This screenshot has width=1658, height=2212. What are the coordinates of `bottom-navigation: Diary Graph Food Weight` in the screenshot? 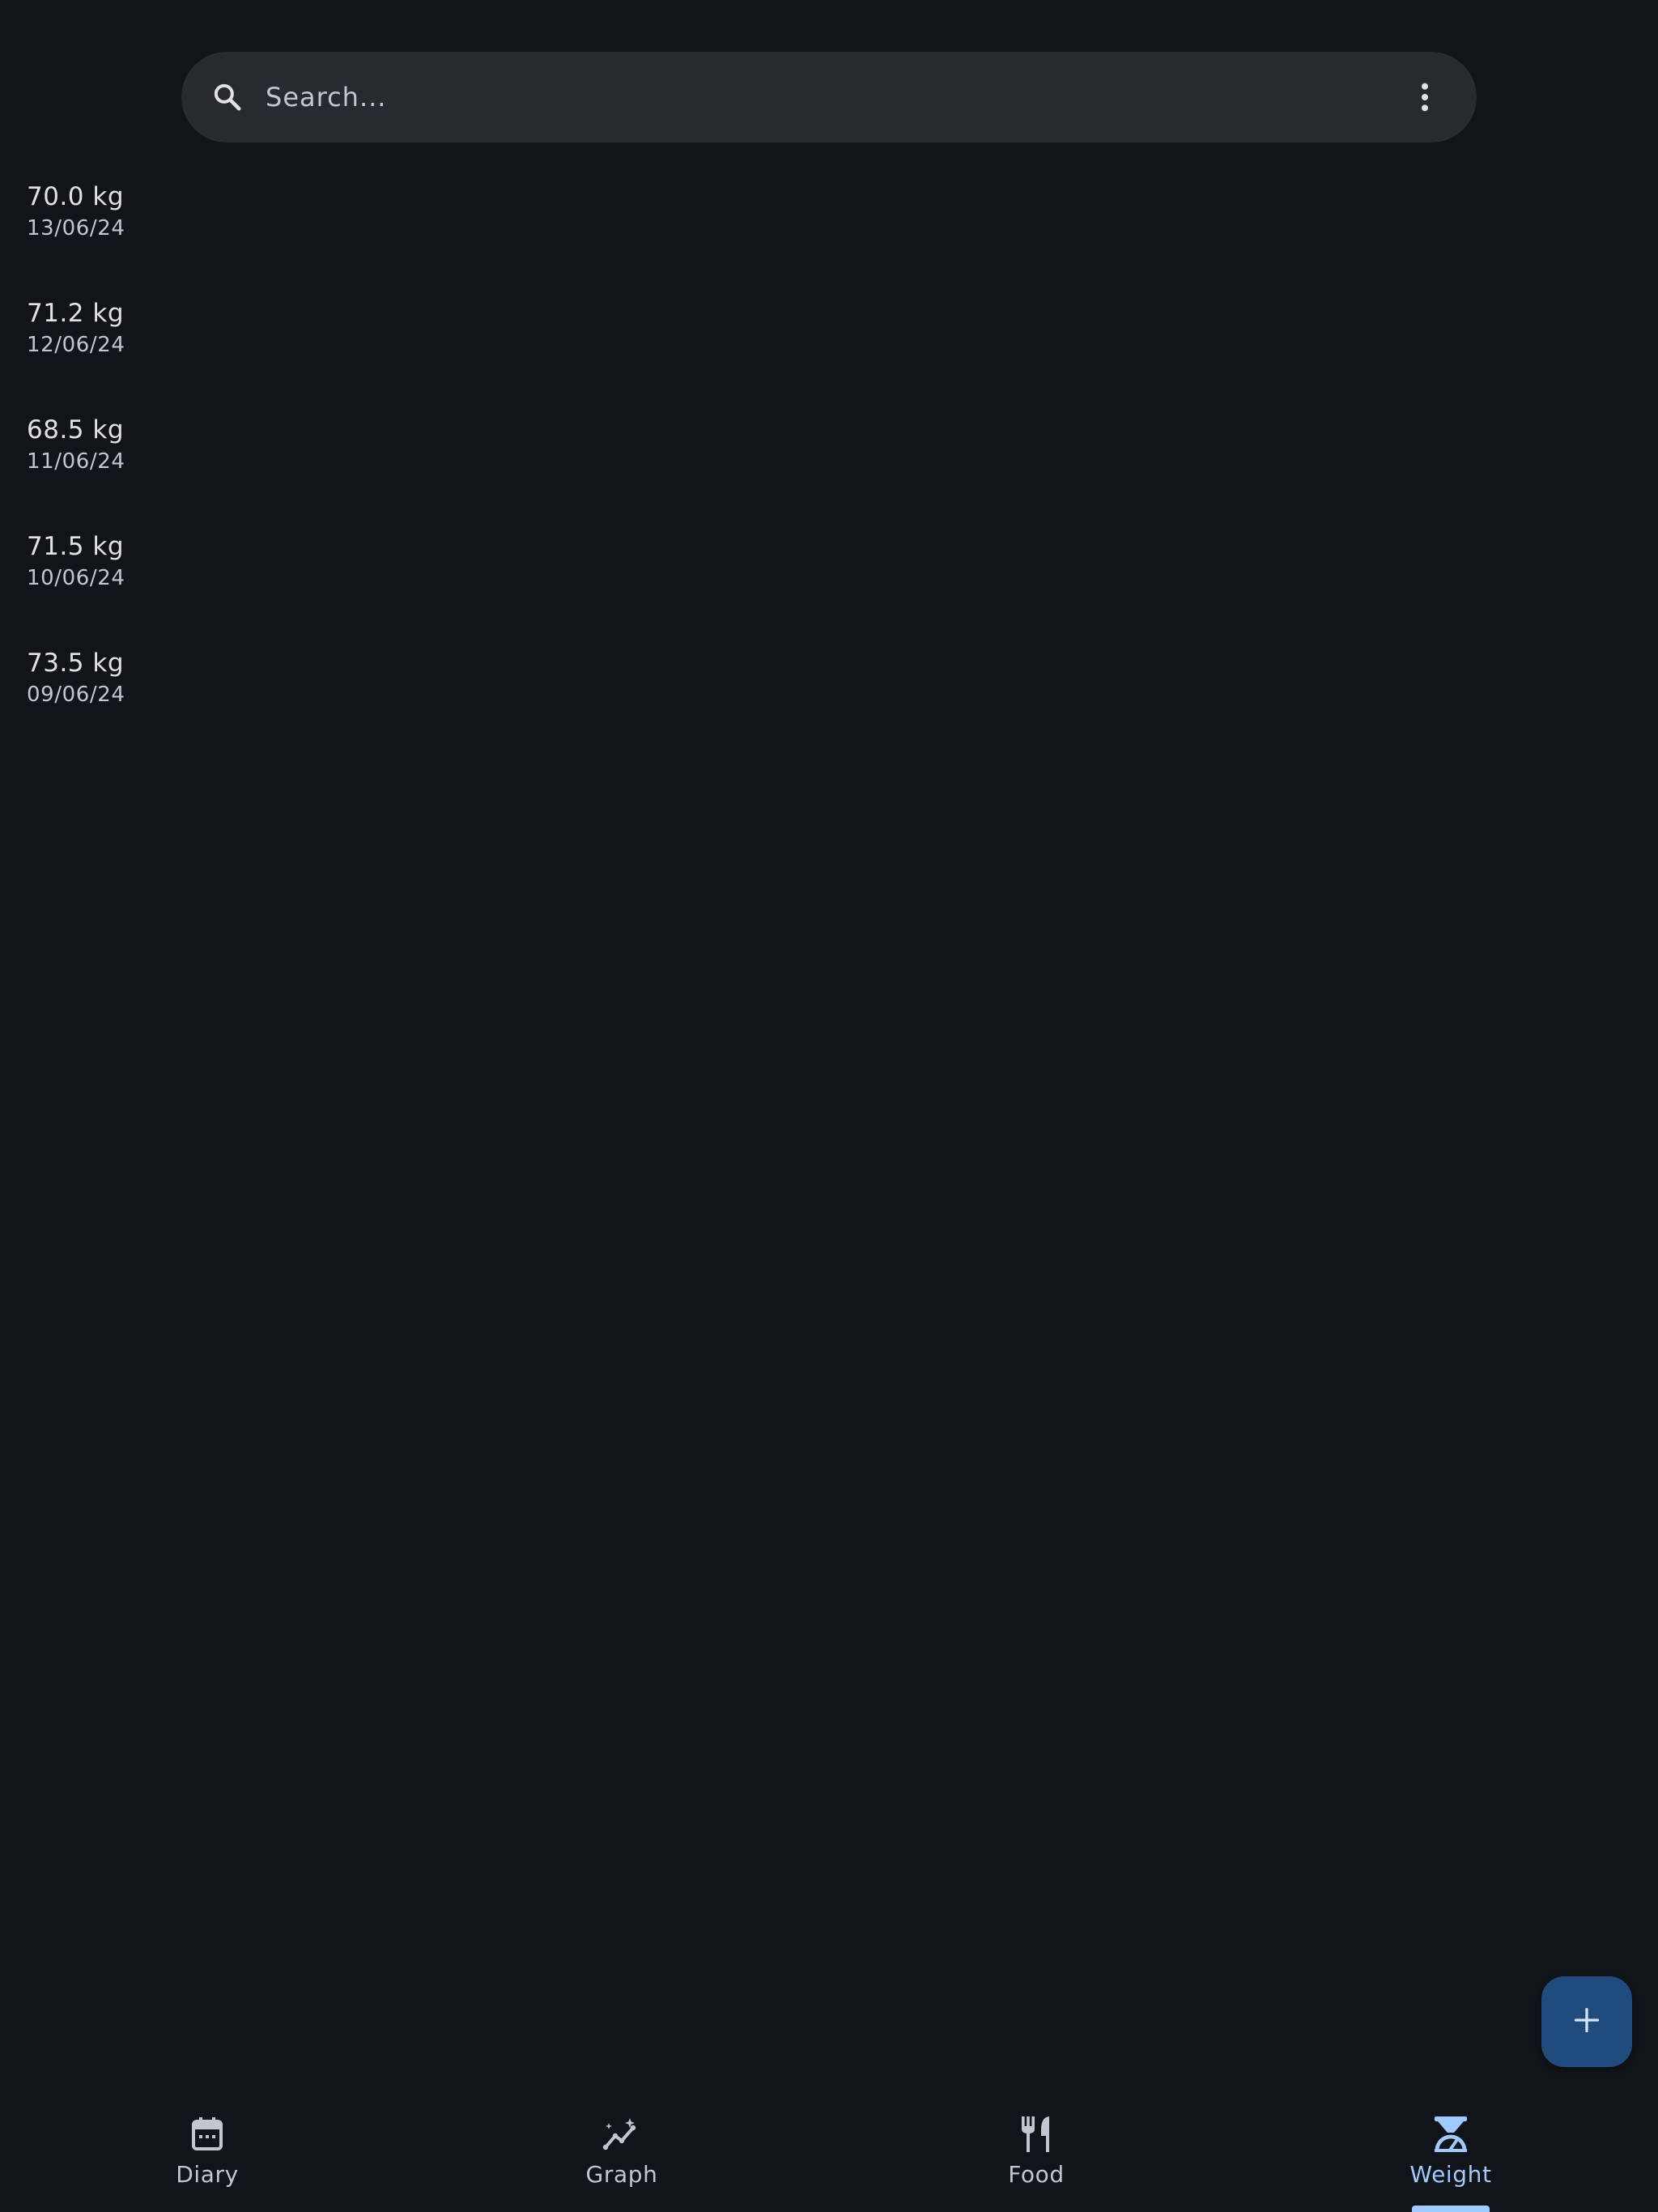 It's located at (829, 2153).